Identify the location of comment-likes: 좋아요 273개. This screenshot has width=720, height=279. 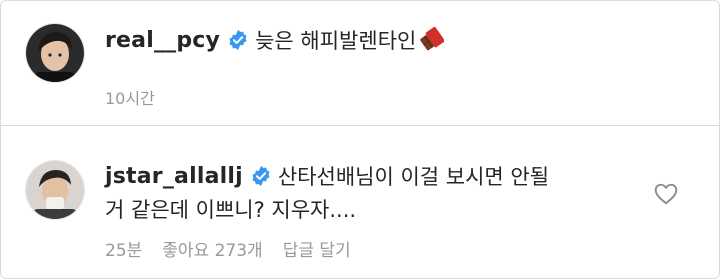
(212, 248).